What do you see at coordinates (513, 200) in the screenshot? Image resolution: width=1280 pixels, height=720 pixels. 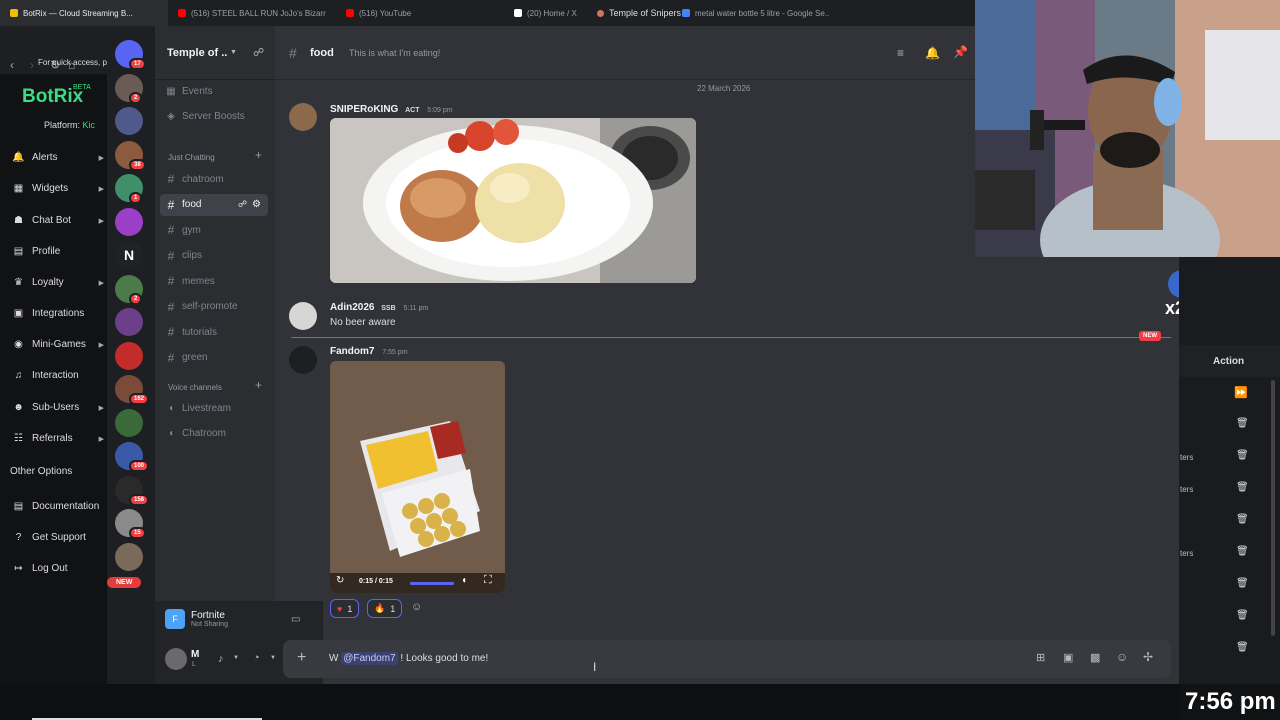 I see `food-photo-attachment` at bounding box center [513, 200].